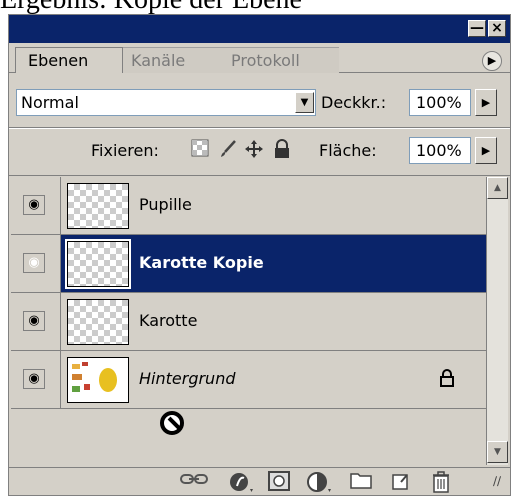  Describe the element at coordinates (169, 60) in the screenshot. I see `tab-kanaele: Kanäle` at that location.